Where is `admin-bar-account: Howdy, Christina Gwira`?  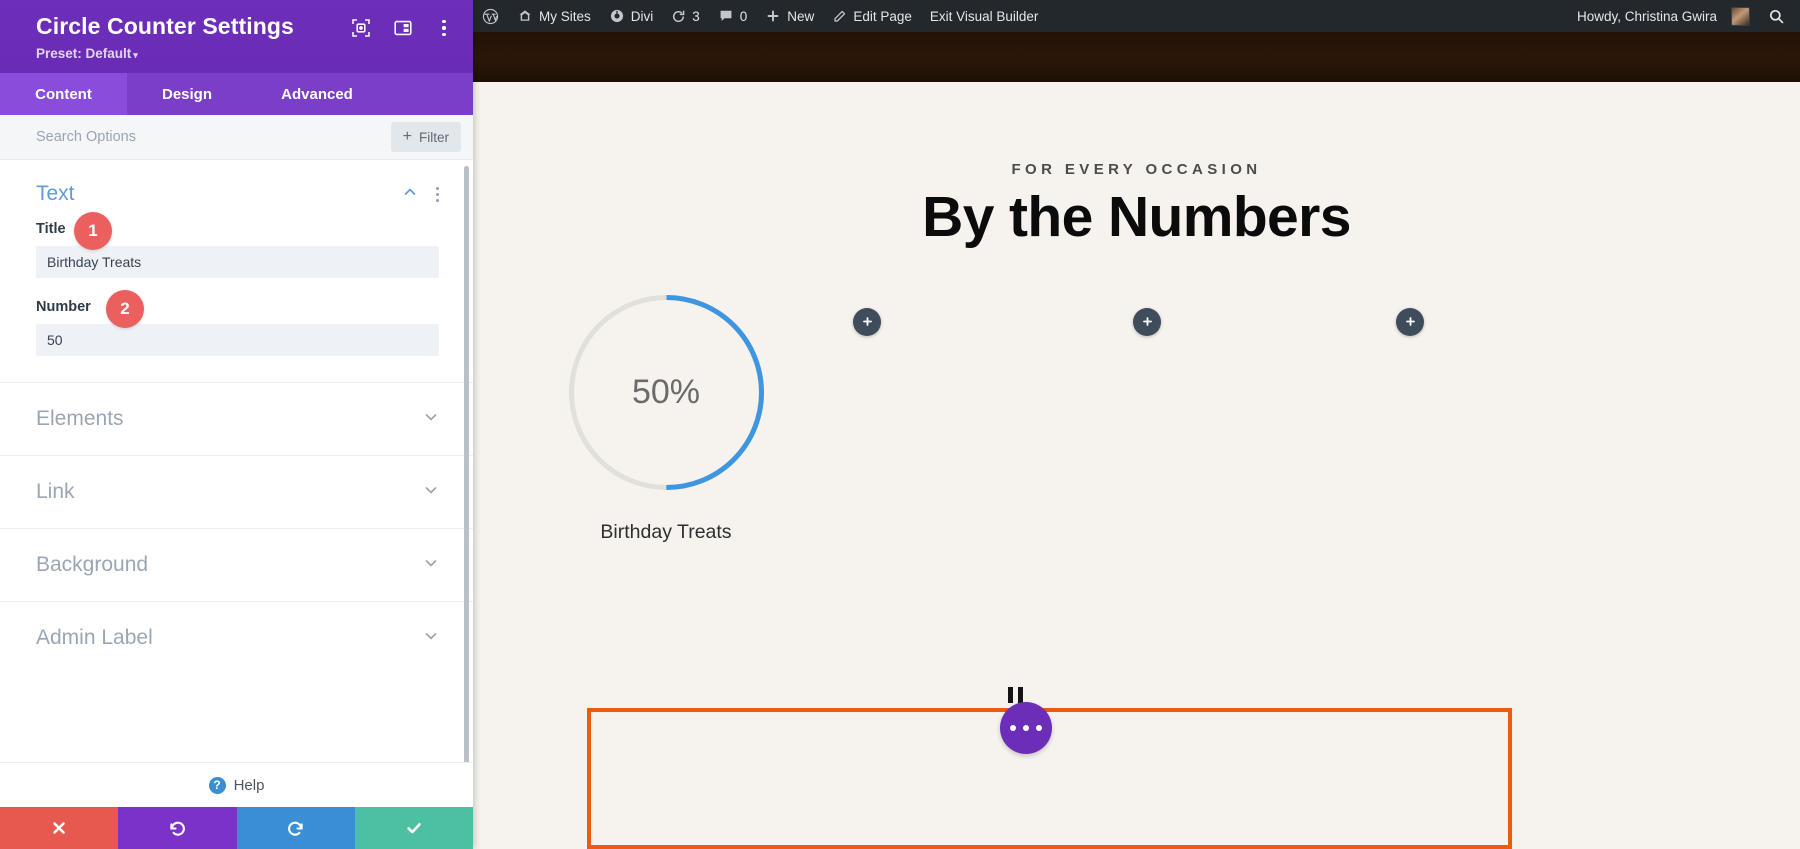
admin-bar-account: Howdy, Christina Gwira is located at coordinates (1663, 16).